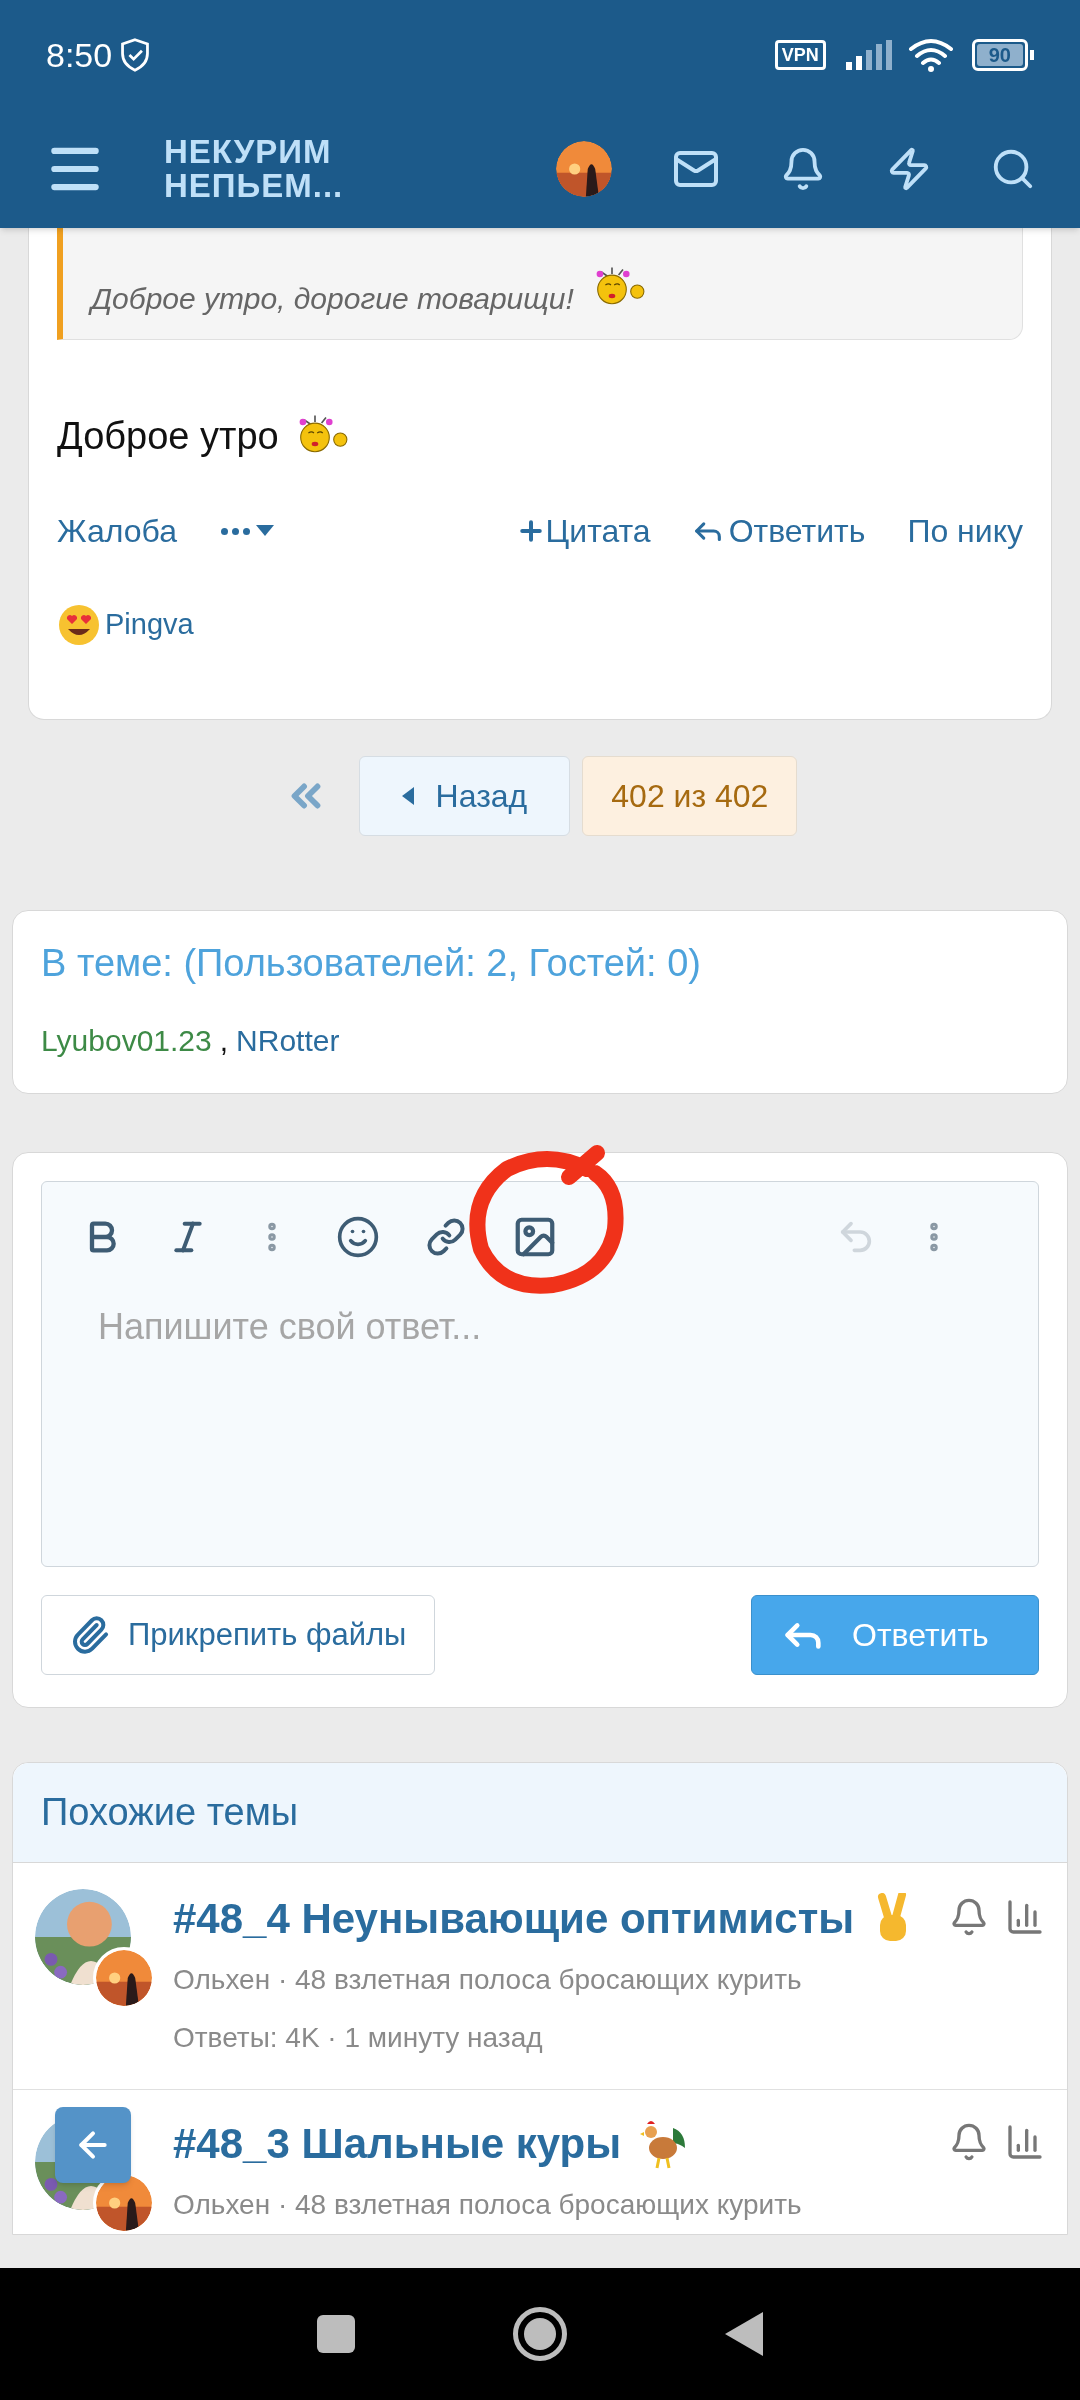 The image size is (1080, 2400). I want to click on topic-title-link: #48_4 Неунывающие оптимисты, so click(514, 1919).